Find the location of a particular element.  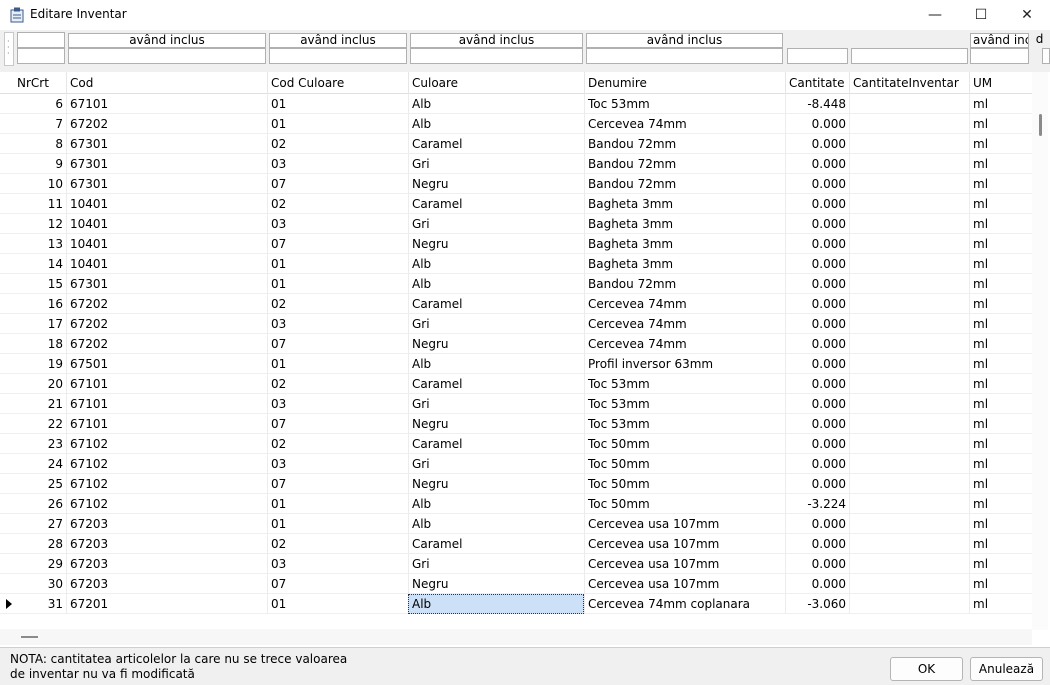

header-denumire: Denumire is located at coordinates (684, 83).